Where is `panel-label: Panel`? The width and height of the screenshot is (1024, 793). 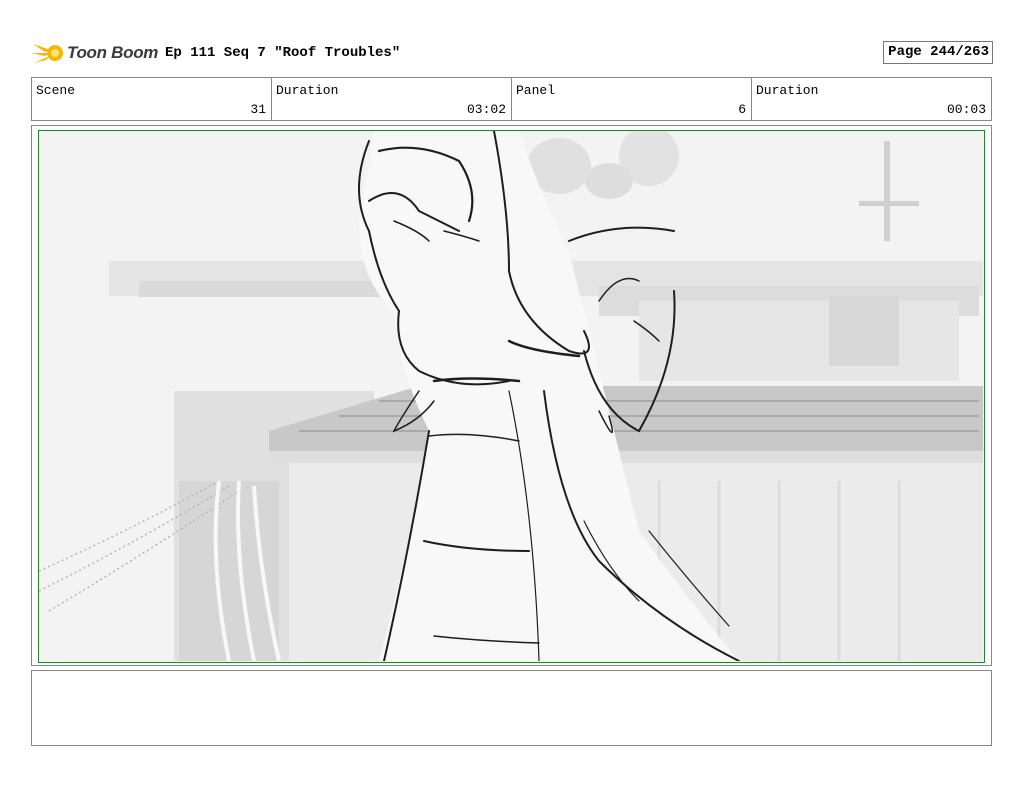
panel-label: Panel is located at coordinates (536, 90).